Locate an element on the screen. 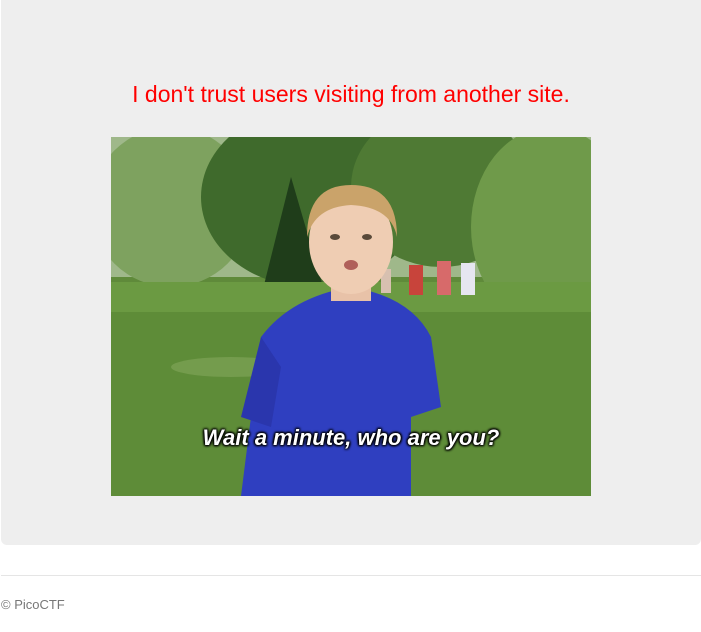 Image resolution: width=701 pixels, height=632 pixels. footer-copyright: © PicoCTF is located at coordinates (33, 604).